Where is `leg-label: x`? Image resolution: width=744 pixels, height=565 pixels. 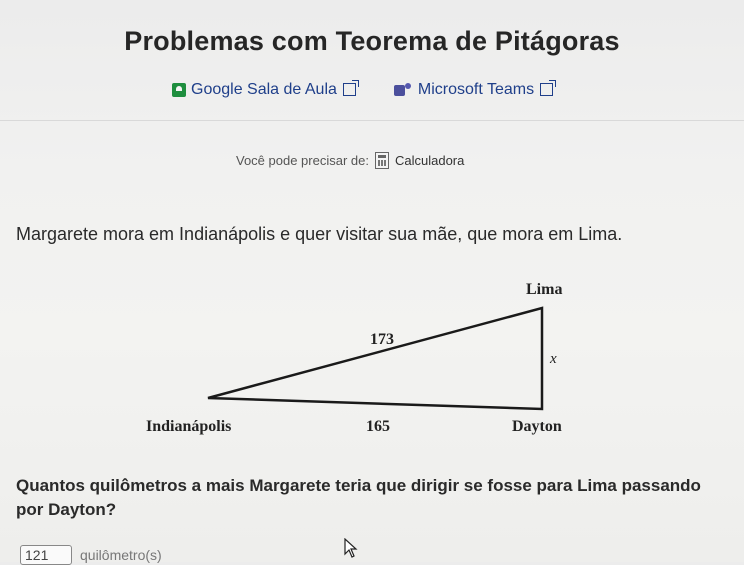 leg-label: x is located at coordinates (553, 359).